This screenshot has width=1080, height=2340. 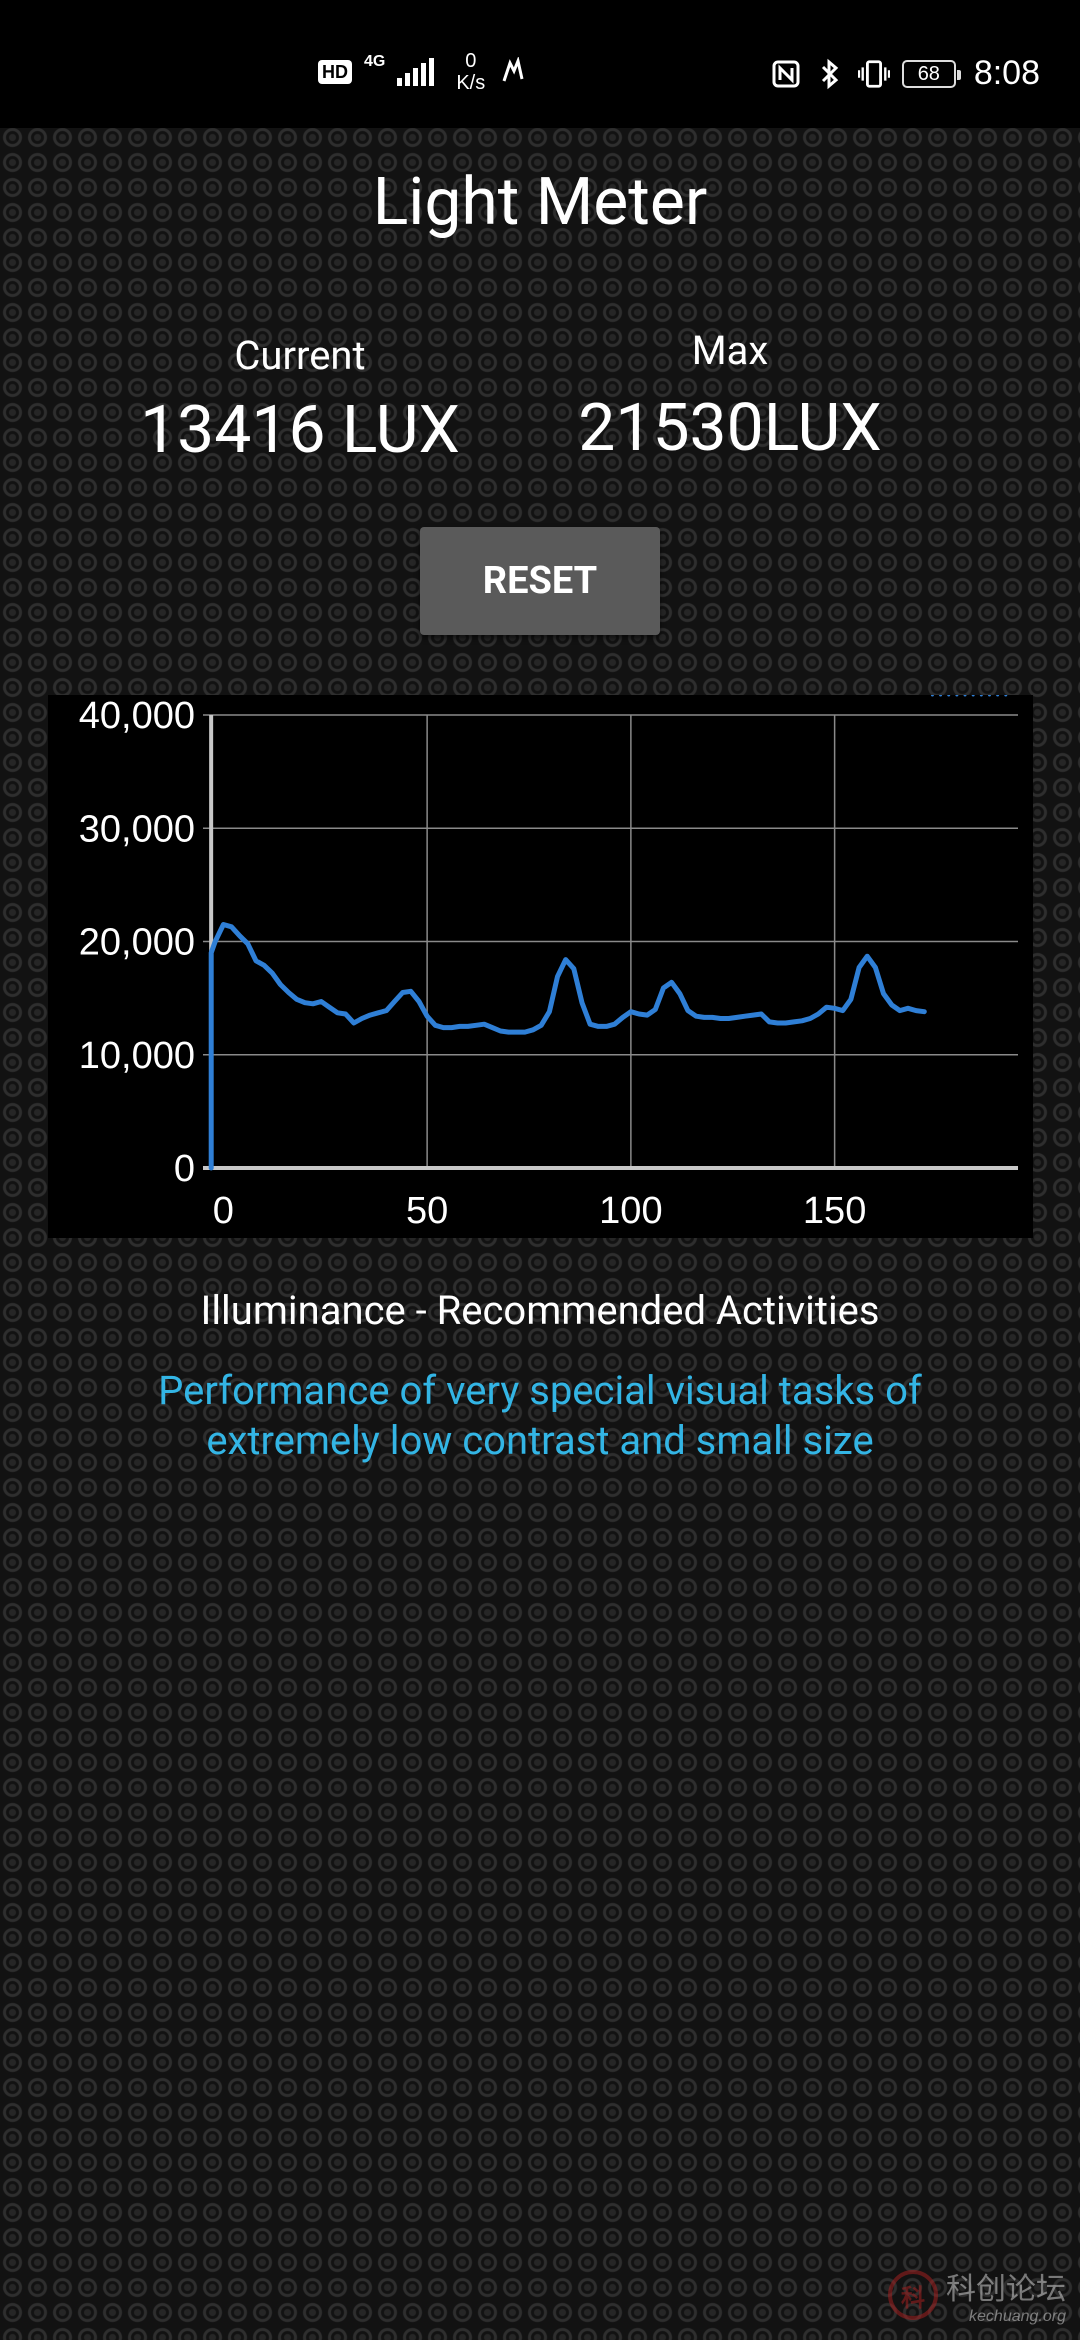 I want to click on chart-series-line, so click(x=567, y=1046).